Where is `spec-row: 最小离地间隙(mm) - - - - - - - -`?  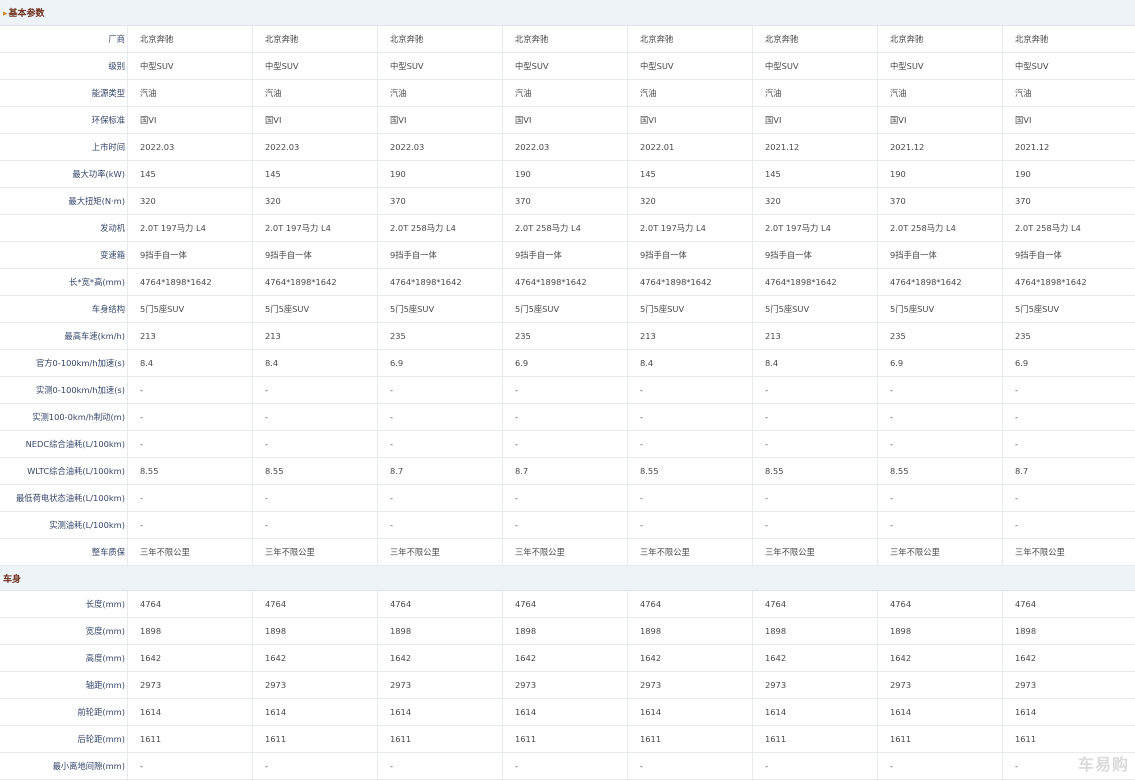
spec-row: 最小离地间隙(mm) - - - - - - - - is located at coordinates (567, 766).